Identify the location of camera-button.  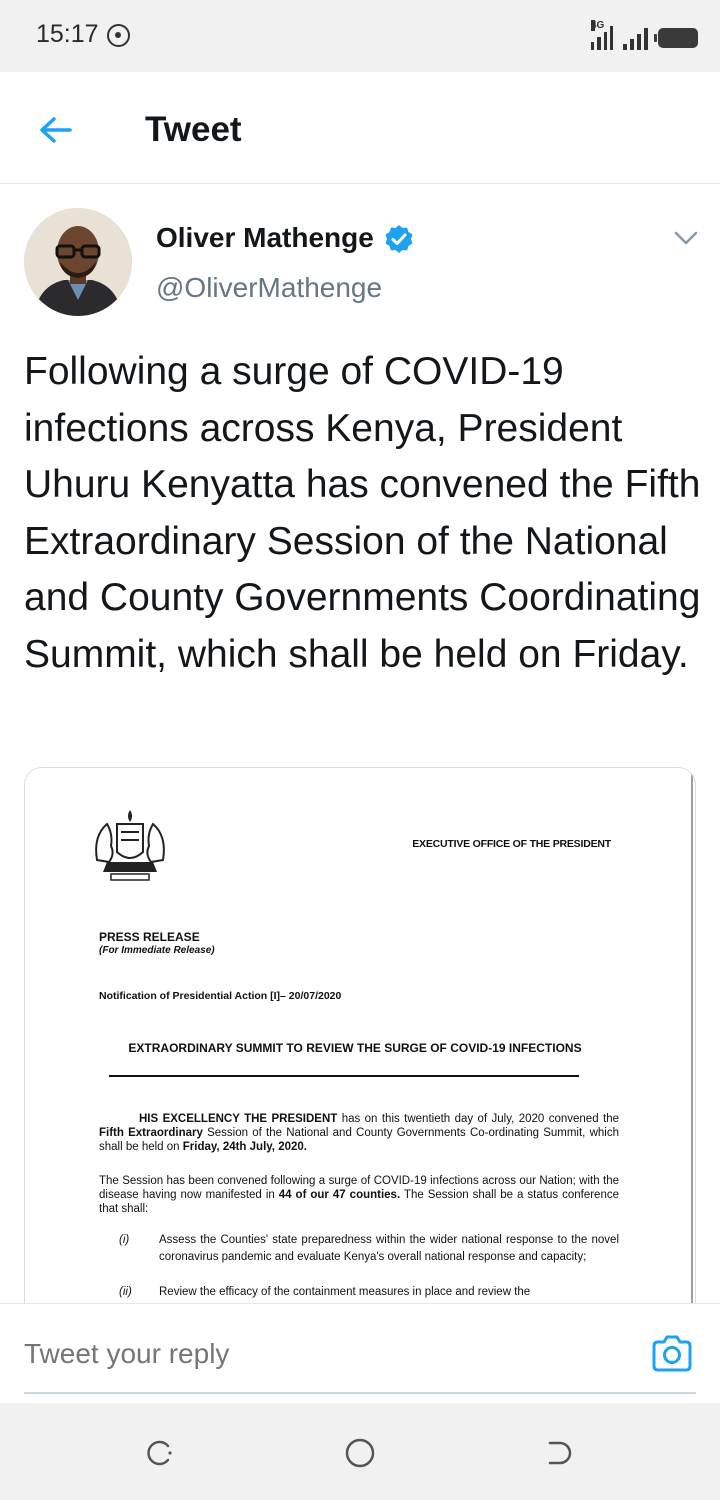
(672, 1354).